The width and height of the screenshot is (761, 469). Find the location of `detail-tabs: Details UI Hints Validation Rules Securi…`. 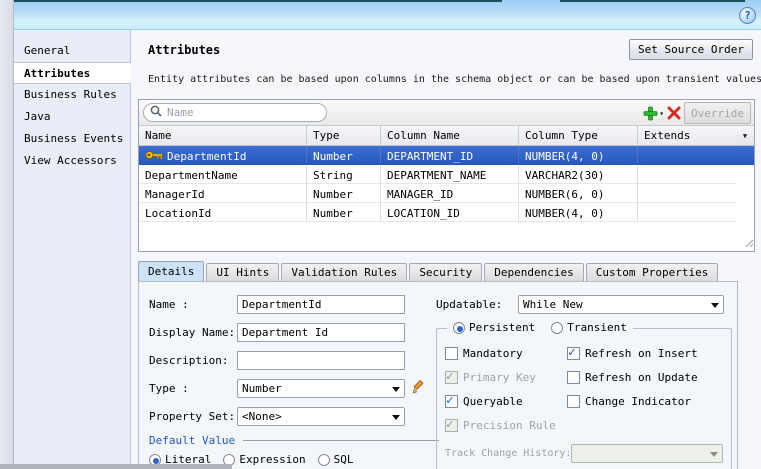

detail-tabs: Details UI Hints Validation Rules Securi… is located at coordinates (429, 271).